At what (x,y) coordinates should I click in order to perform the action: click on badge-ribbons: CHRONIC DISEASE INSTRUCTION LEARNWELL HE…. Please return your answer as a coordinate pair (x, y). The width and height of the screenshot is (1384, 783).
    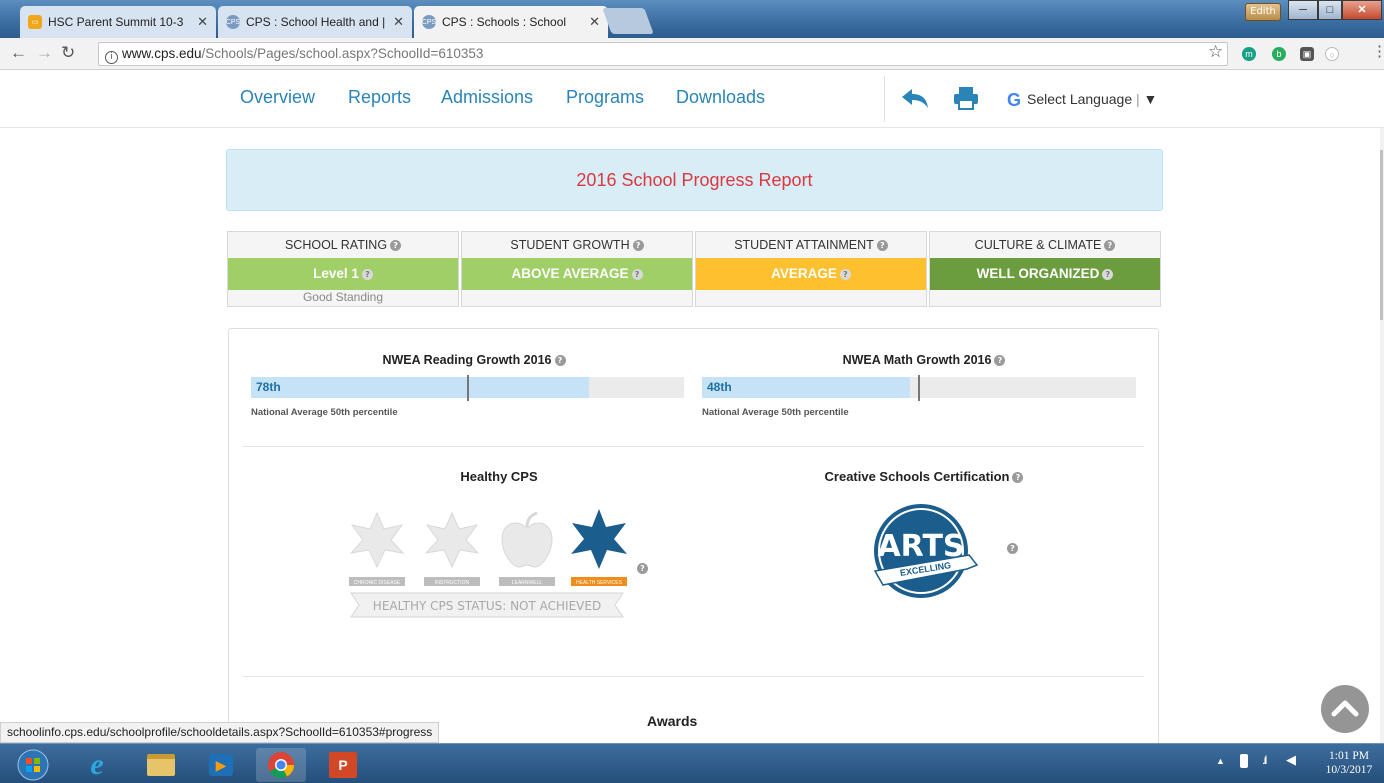
    Looking at the image, I should click on (488, 581).